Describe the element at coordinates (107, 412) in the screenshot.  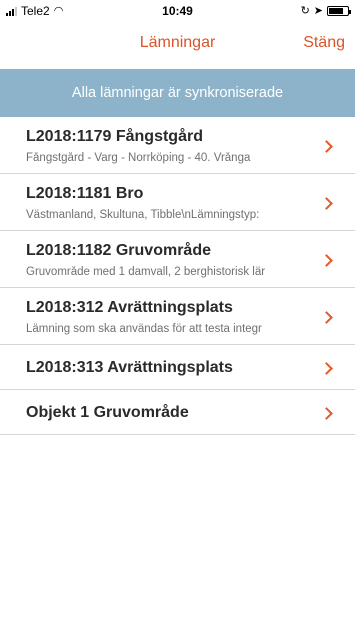
I see `list-item-title: Objekt 1 Gruvområde` at that location.